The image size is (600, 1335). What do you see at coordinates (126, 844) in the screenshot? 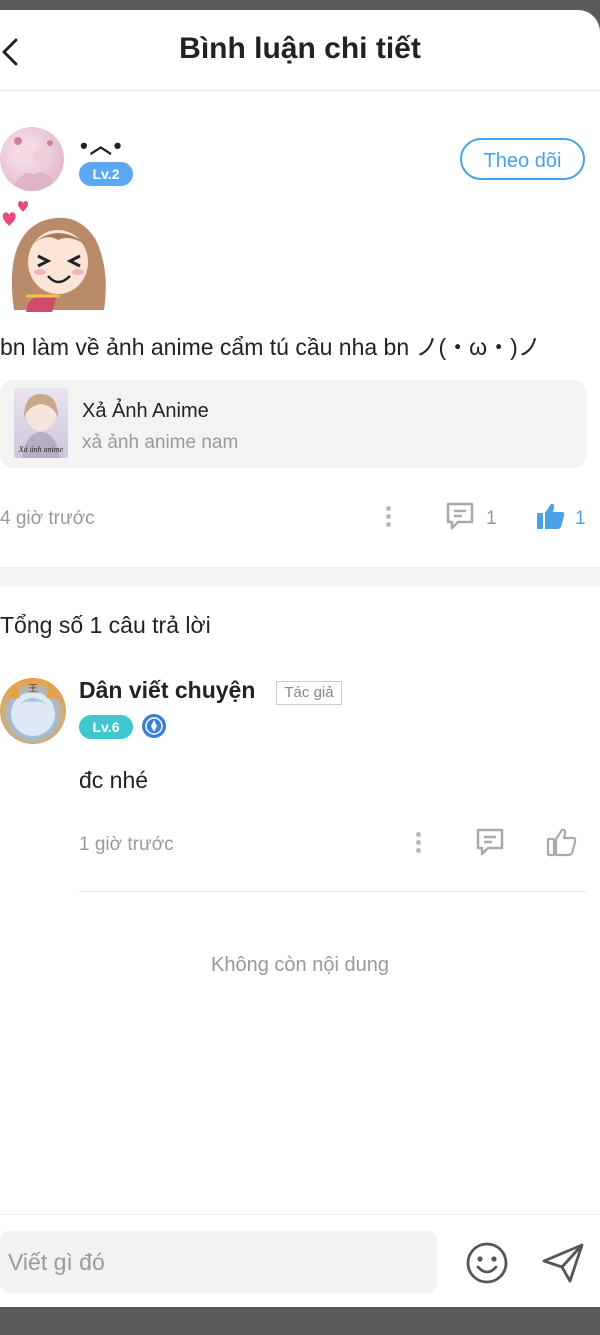
I see `reply-time: 1 giờ trước` at bounding box center [126, 844].